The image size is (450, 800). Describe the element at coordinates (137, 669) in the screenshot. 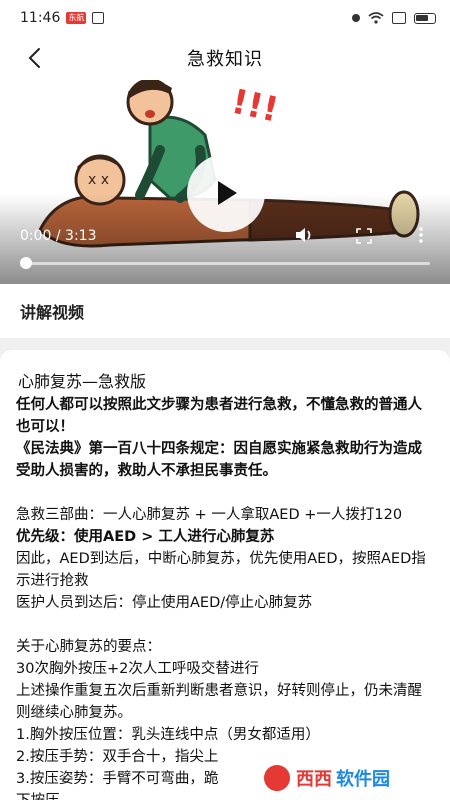

I see `article-paragraph: 30次胸外按压+2次人工呼吸交替进行` at that location.